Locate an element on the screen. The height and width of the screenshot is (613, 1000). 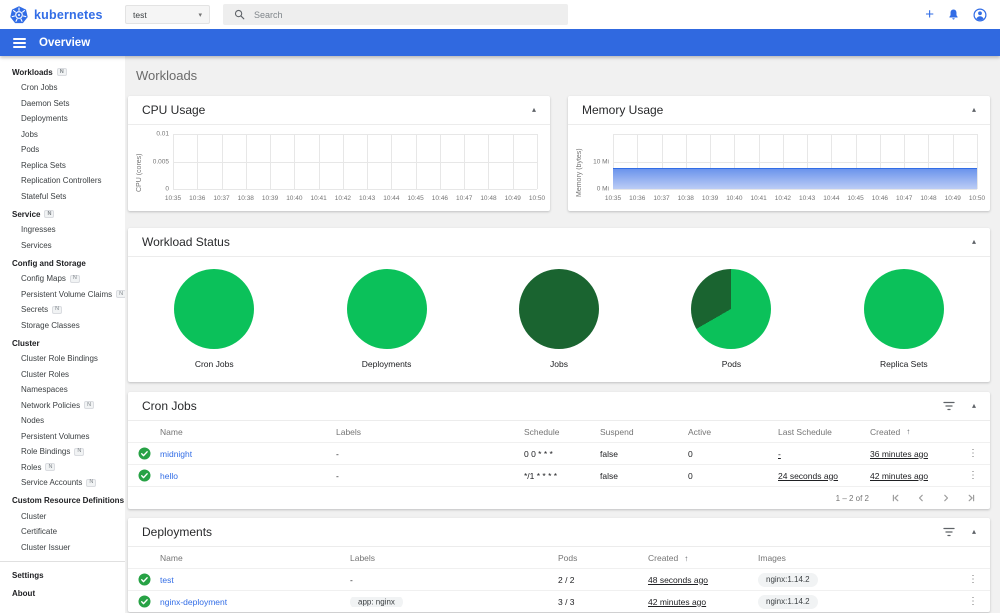
sidebar-item-stateful-sets: Stateful Sets is located at coordinates (62, 197).